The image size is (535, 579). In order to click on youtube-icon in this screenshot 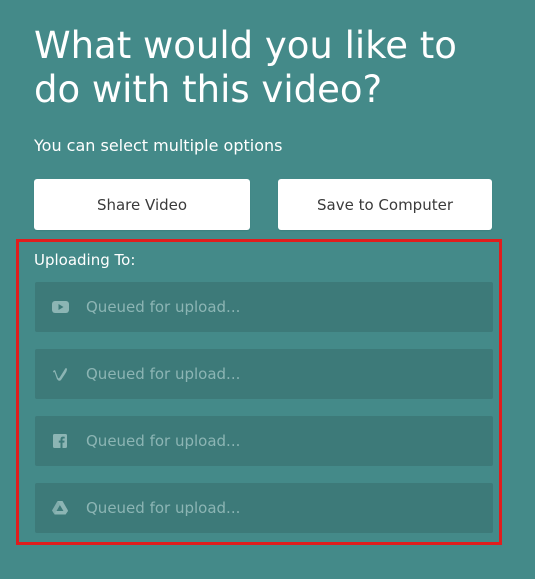, I will do `click(60, 307)`.